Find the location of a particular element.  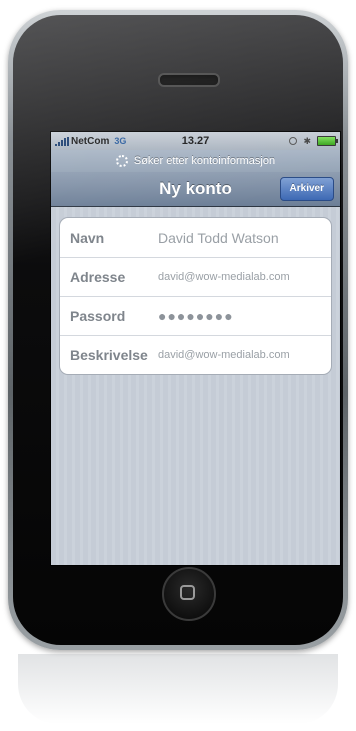

home-button-icon is located at coordinates (187, 592).